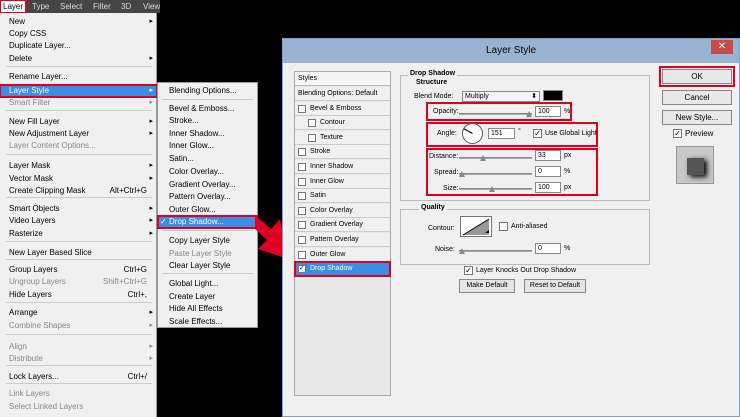  I want to click on submenu-item-label: Copy Layer Style, so click(199, 240).